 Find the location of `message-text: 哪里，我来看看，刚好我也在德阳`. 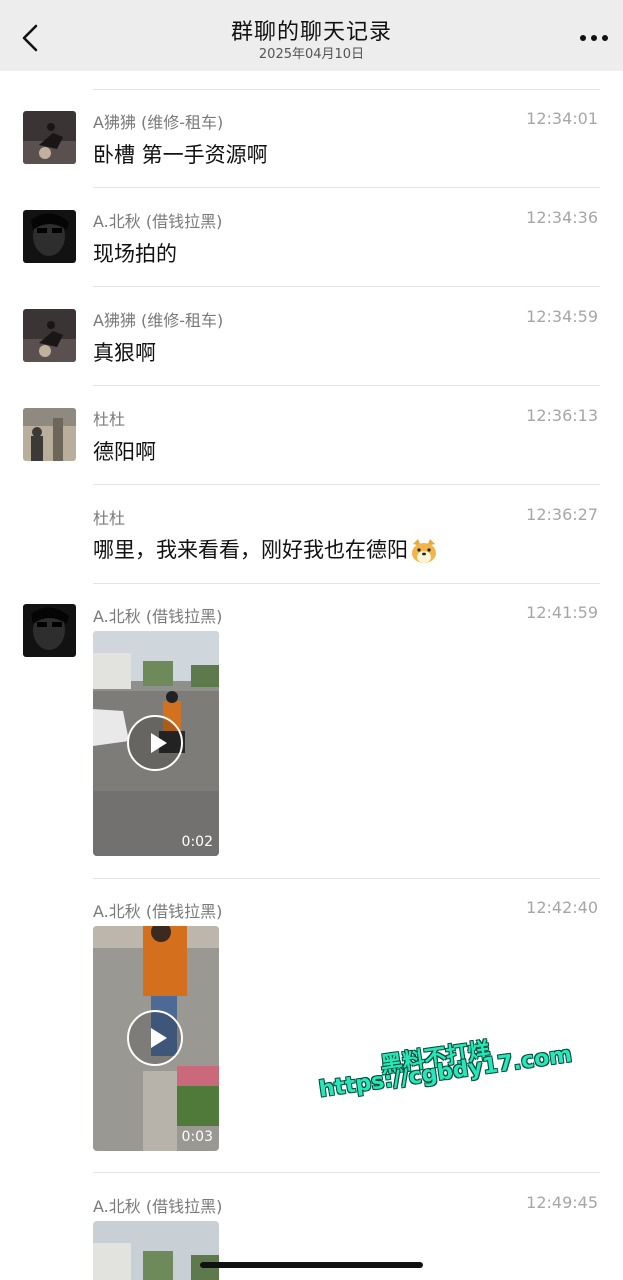

message-text: 哪里，我来看看，刚好我也在德阳 is located at coordinates (265, 549).